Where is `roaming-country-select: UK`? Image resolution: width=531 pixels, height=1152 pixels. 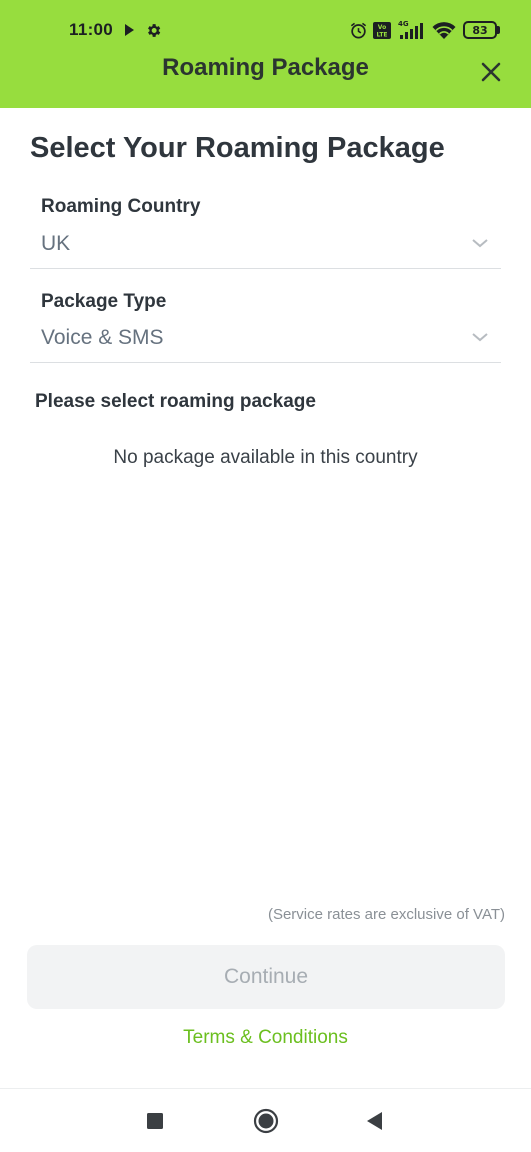 roaming-country-select: UK is located at coordinates (265, 246).